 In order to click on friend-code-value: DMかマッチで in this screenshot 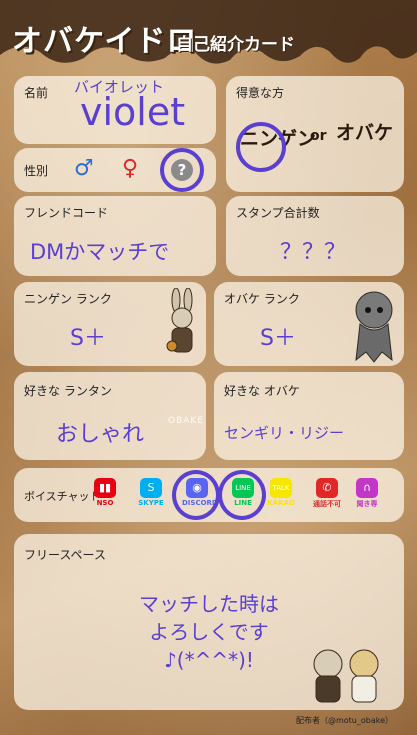, I will do `click(100, 252)`.